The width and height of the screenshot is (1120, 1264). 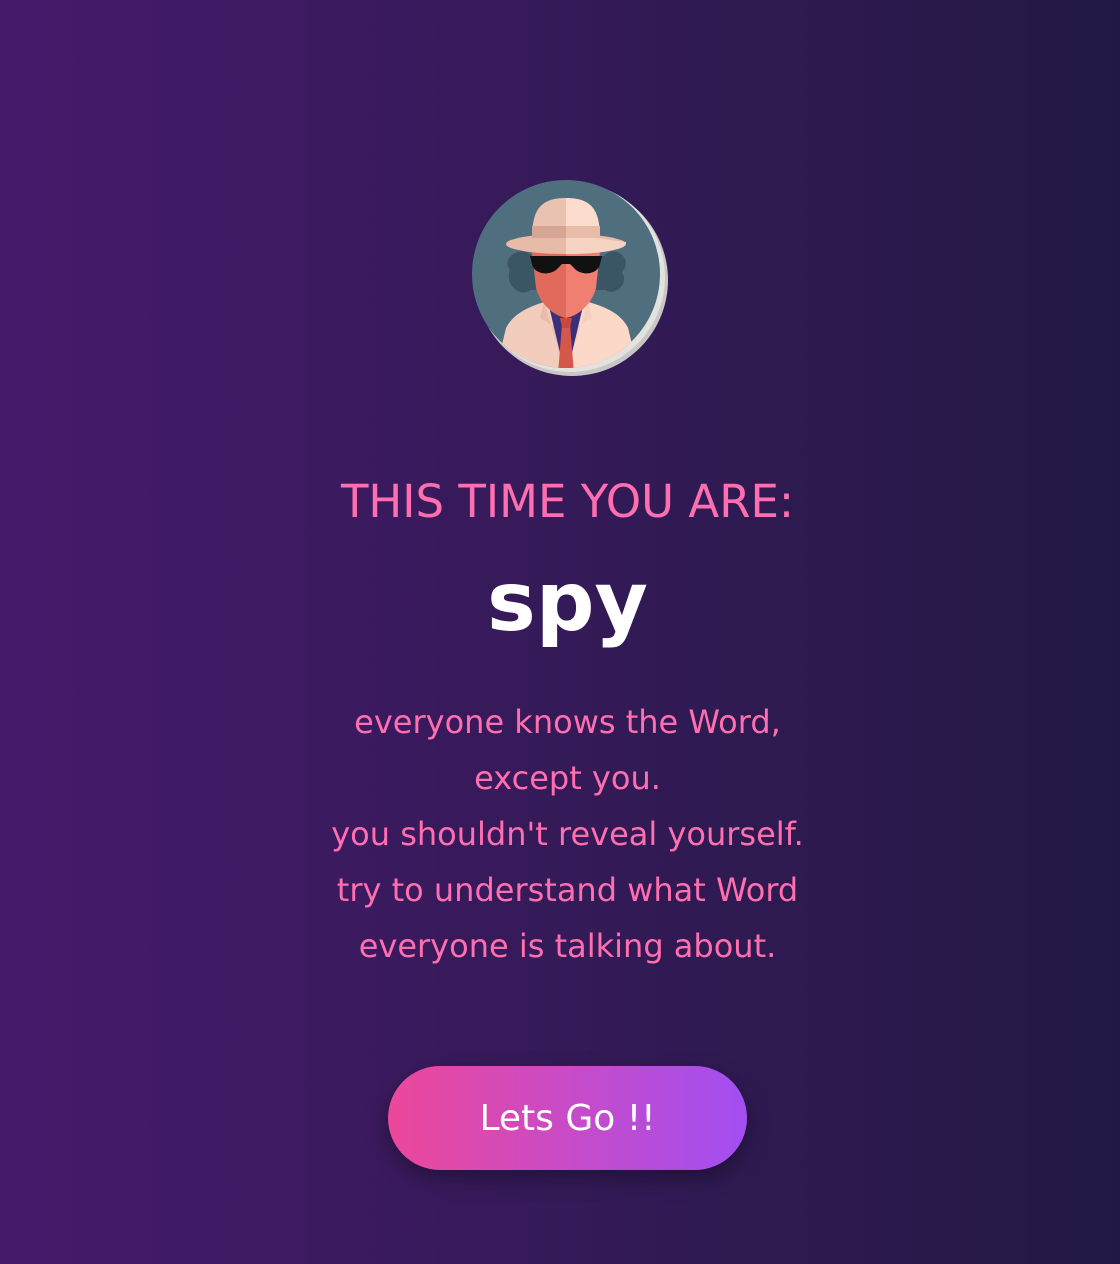 I want to click on lets-go-button: Lets Go !!, so click(x=567, y=1118).